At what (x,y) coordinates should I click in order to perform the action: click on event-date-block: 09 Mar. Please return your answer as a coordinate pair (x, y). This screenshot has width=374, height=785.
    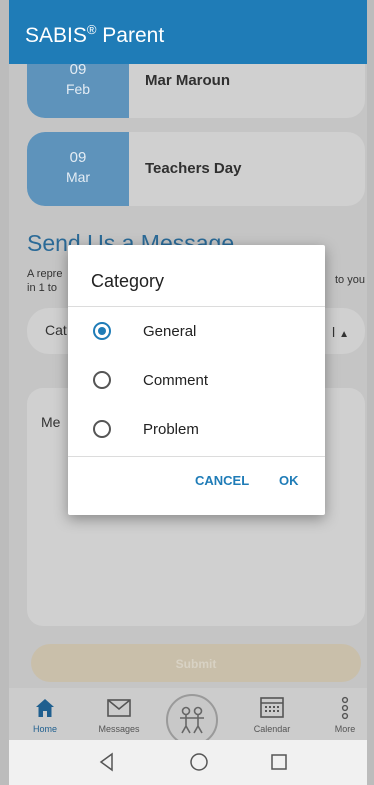
    Looking at the image, I should click on (78, 169).